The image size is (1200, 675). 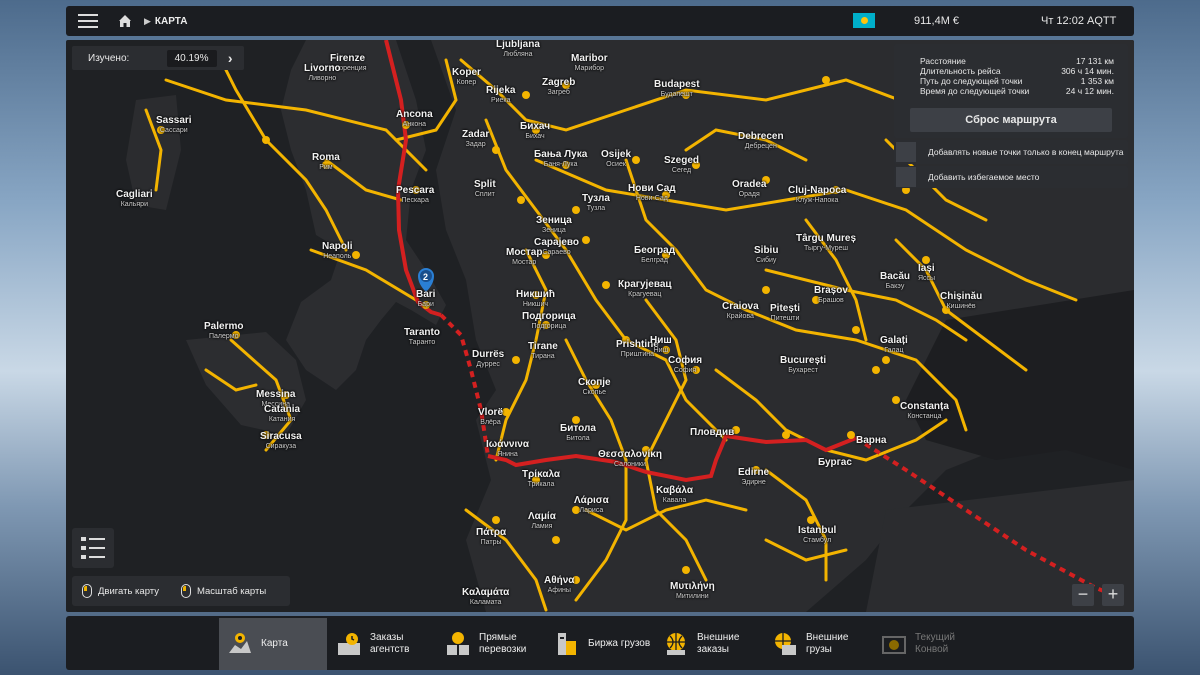 I want to click on direct-delivery-icon, so click(x=458, y=643).